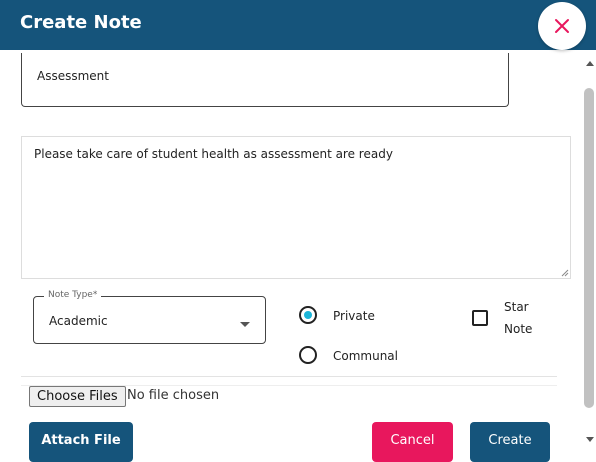  Describe the element at coordinates (78, 321) in the screenshot. I see `note-type-value: Academic` at that location.